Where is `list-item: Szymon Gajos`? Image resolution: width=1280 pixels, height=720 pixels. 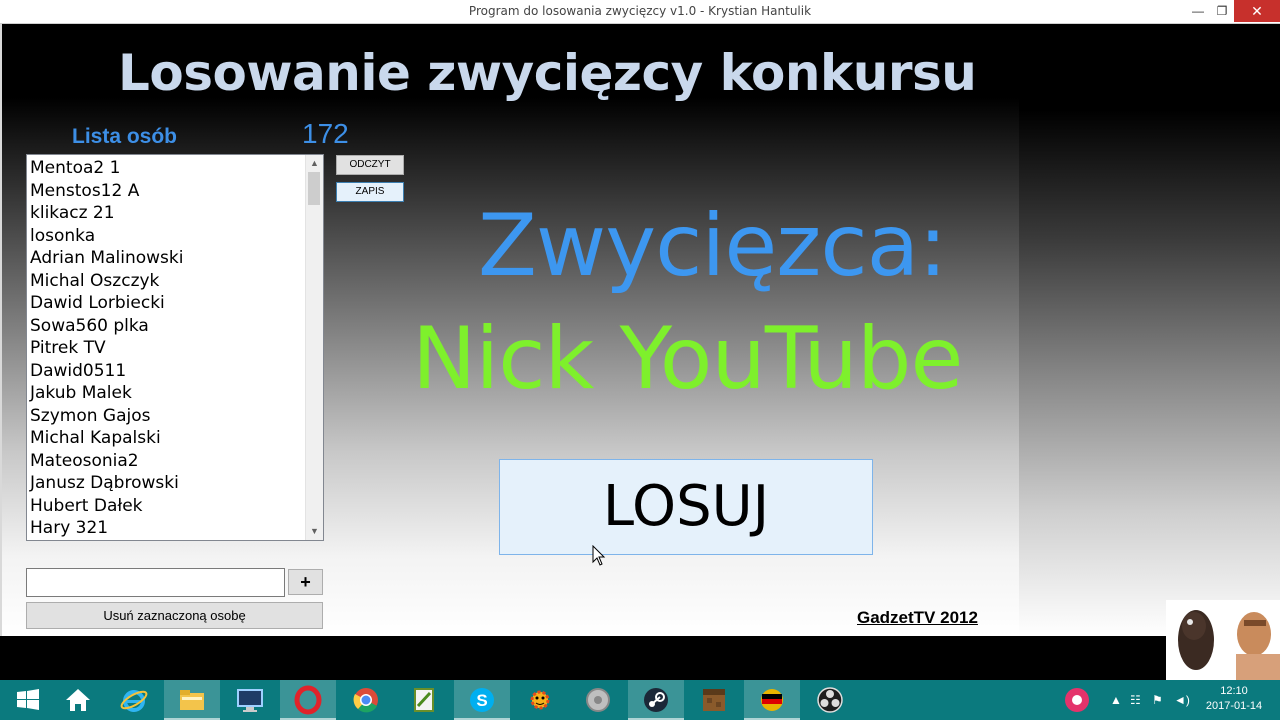 list-item: Szymon Gajos is located at coordinates (106, 416).